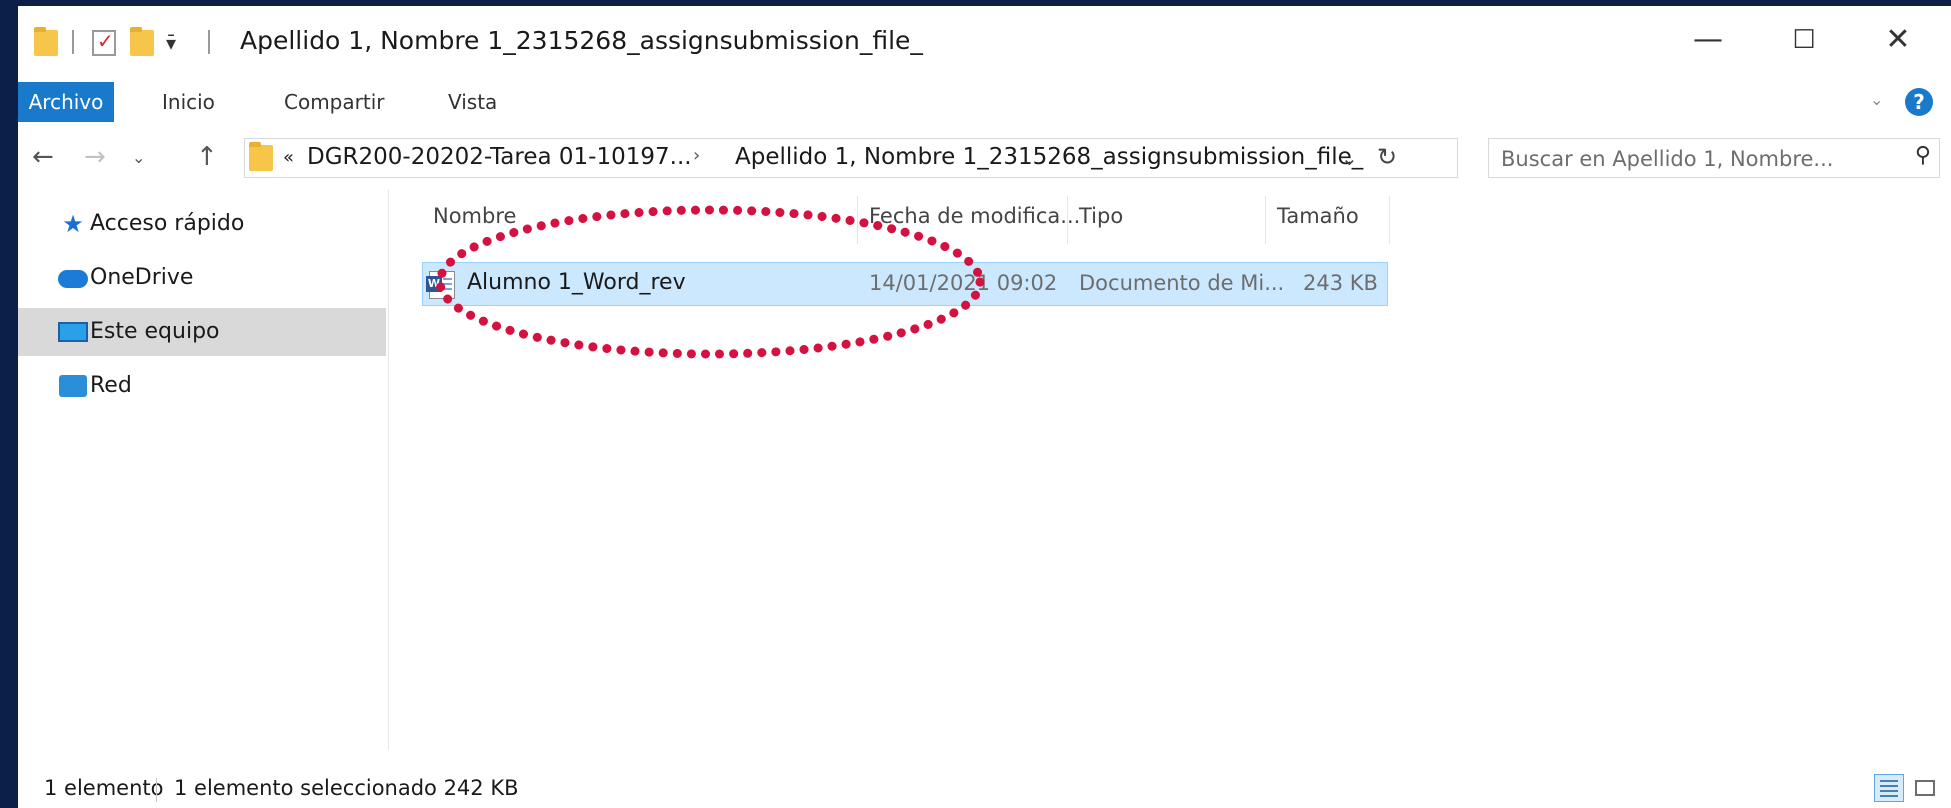 This screenshot has height=808, width=1951. I want to click on forward-icon: →, so click(95, 157).